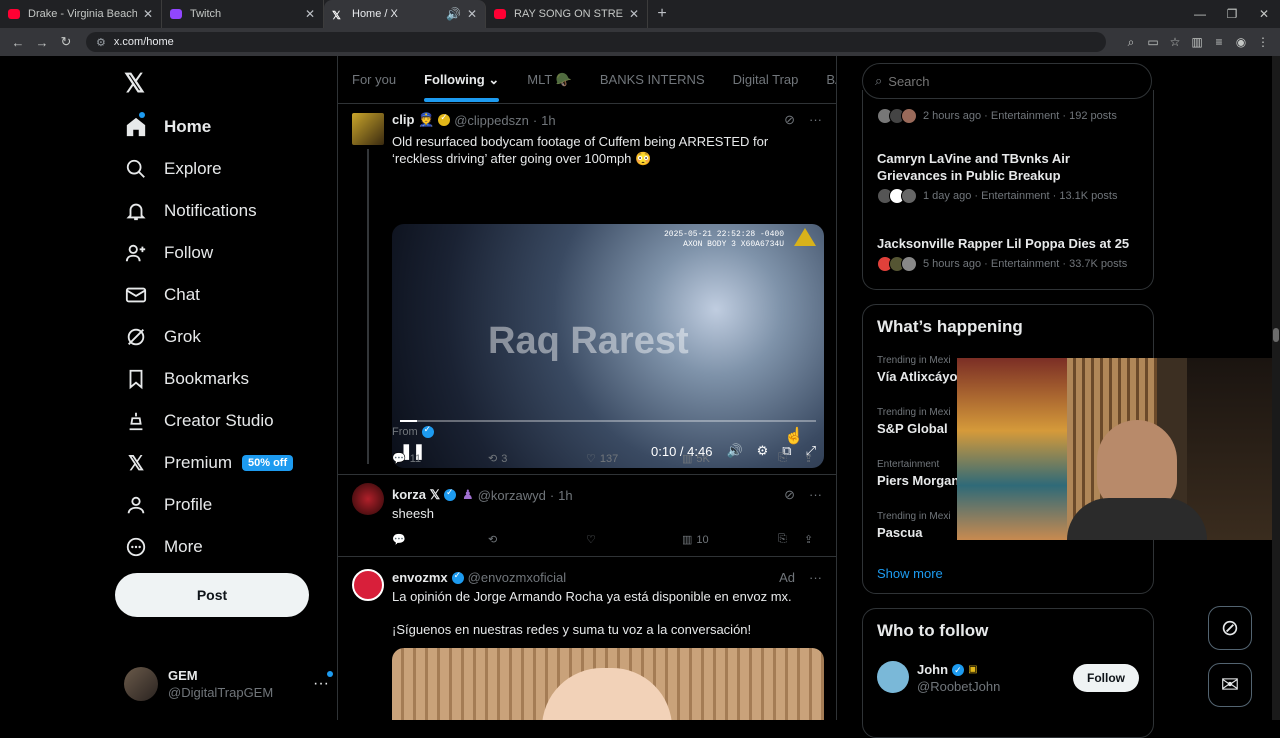 The image size is (1280, 738). I want to click on reply-icon: 💬, so click(399, 540).